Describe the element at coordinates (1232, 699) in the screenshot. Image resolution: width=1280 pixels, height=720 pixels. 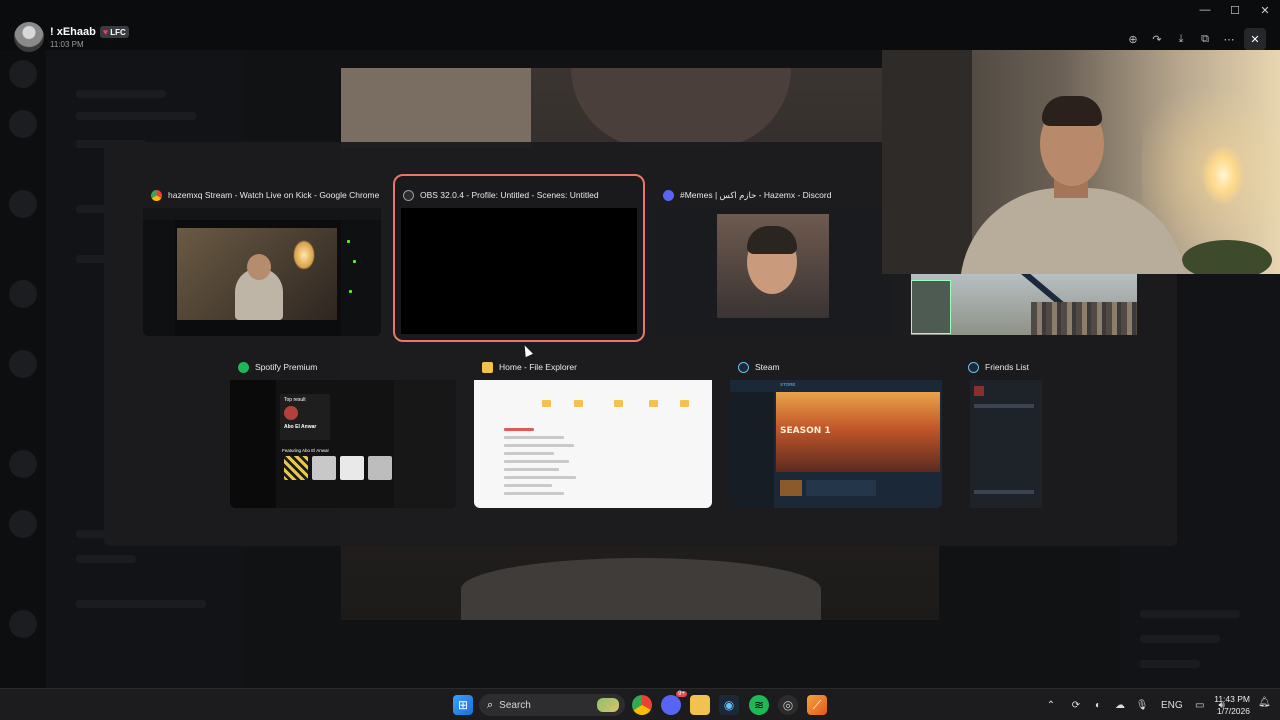
I see `clock-time: 11:43 PM` at that location.